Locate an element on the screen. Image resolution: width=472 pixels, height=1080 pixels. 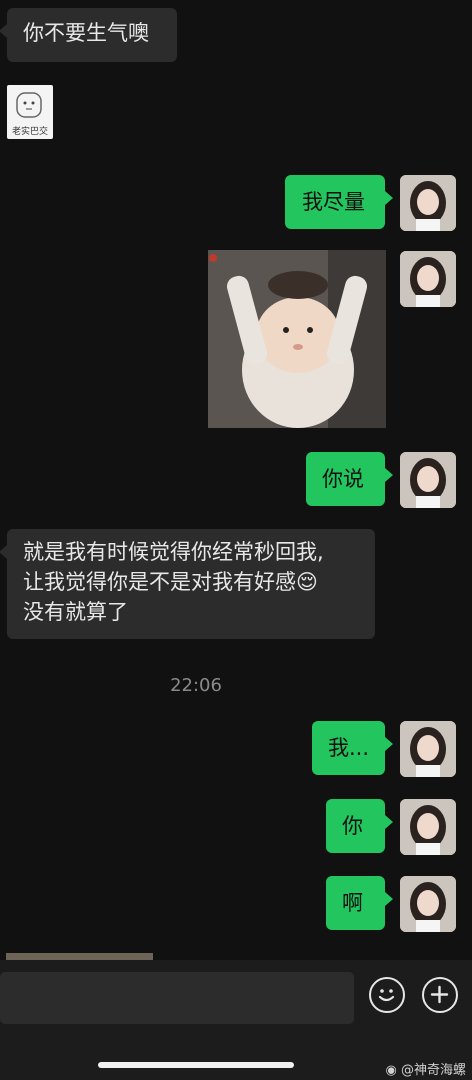
message-line: 让我觉得你是不是对我有好感😌 is located at coordinates (170, 582).